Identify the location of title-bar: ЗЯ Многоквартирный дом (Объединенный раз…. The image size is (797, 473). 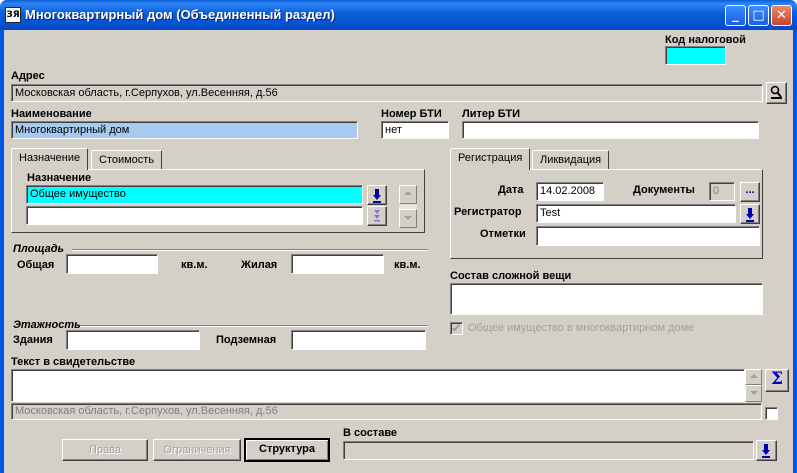
(398, 15).